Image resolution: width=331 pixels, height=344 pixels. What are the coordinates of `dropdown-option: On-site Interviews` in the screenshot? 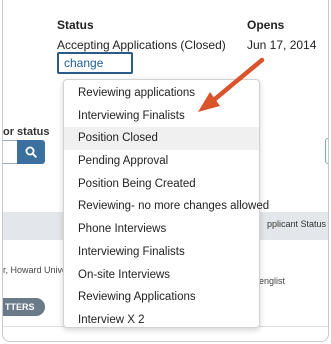 It's located at (161, 275).